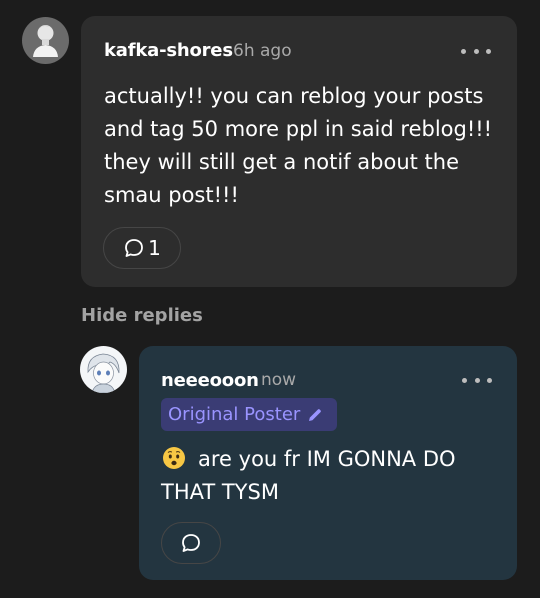 The height and width of the screenshot is (598, 540). I want to click on statue-bust-icon, so click(45, 40).